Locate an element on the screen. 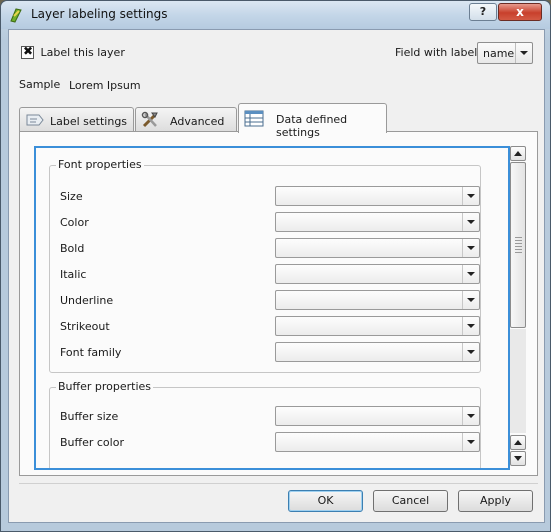 The height and width of the screenshot is (532, 551). property-label-underline: Underline is located at coordinates (87, 300).